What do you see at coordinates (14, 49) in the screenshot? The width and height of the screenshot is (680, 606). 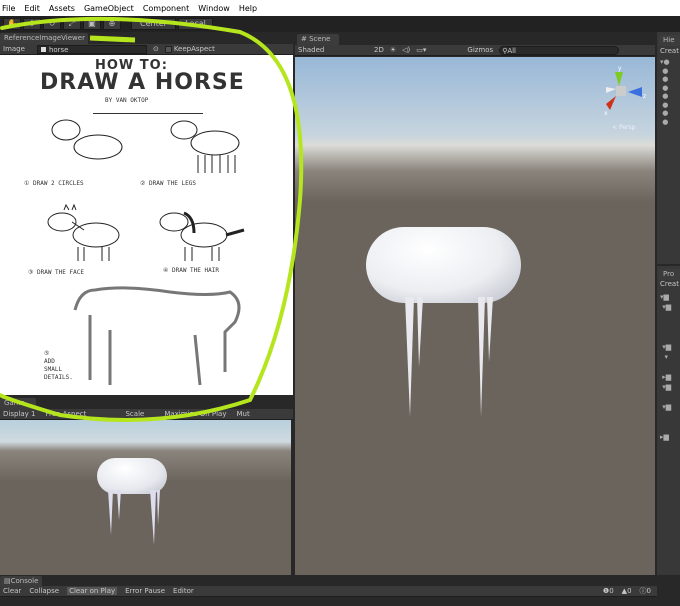 I see `image-label: Image` at bounding box center [14, 49].